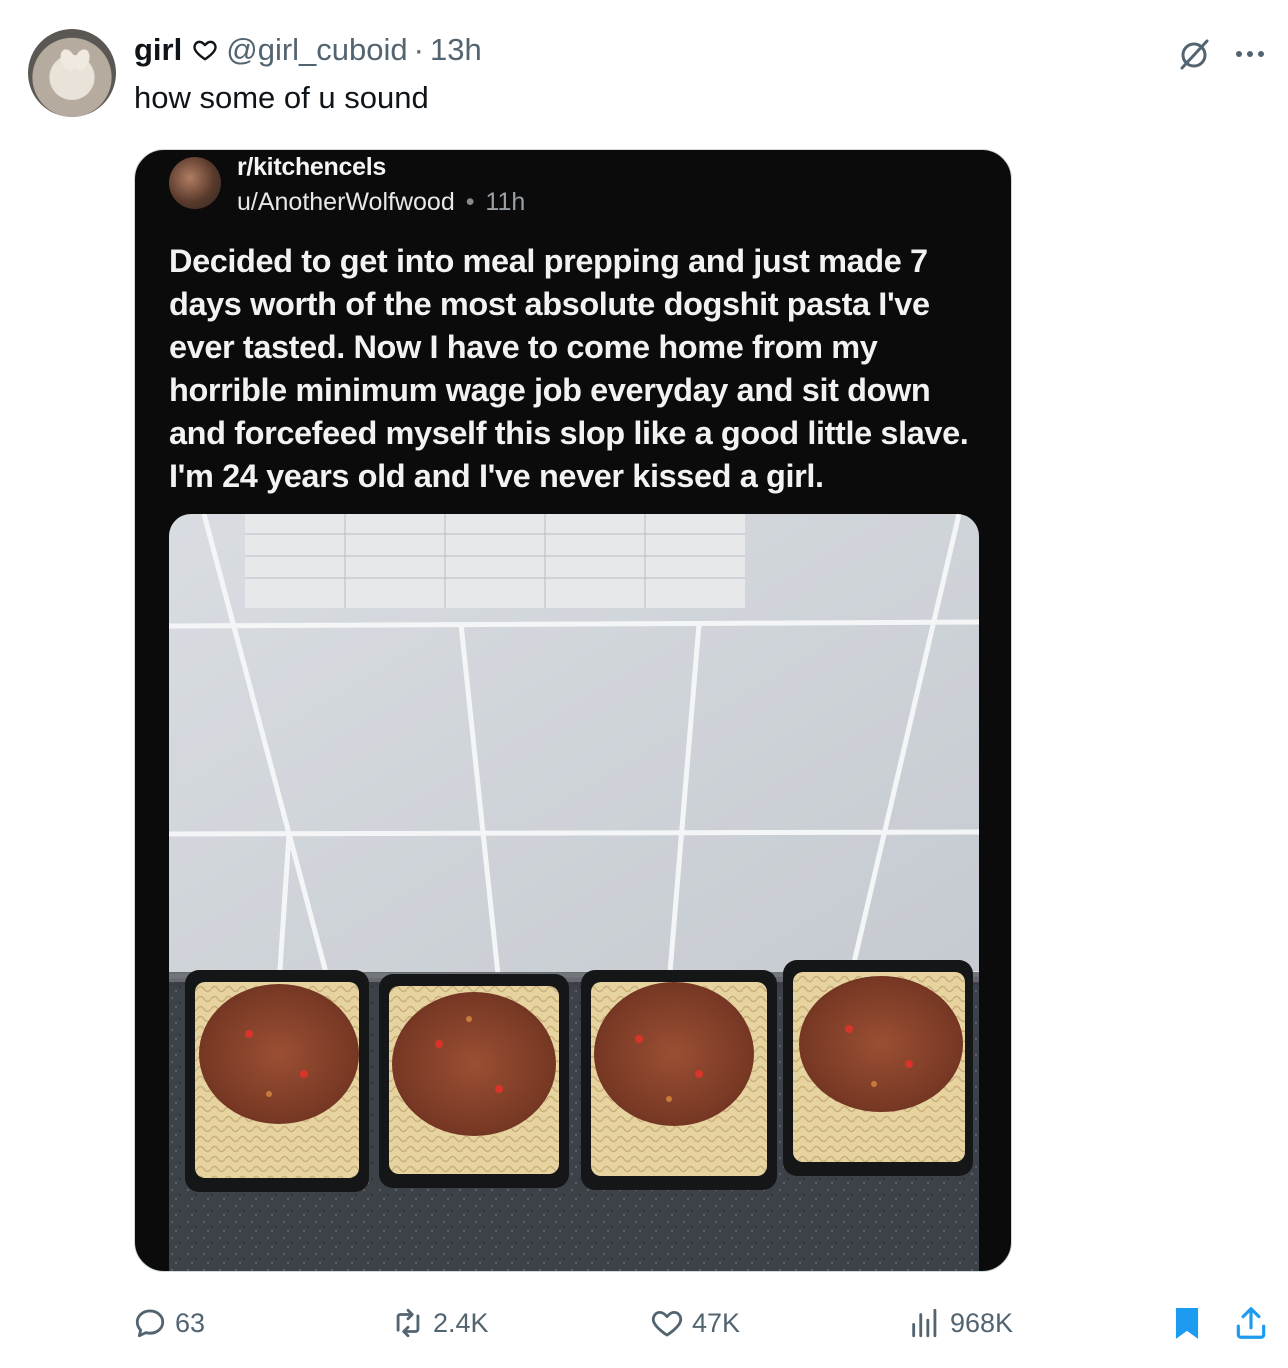 The height and width of the screenshot is (1368, 1288). I want to click on tweet-timestamp: 13h, so click(456, 50).